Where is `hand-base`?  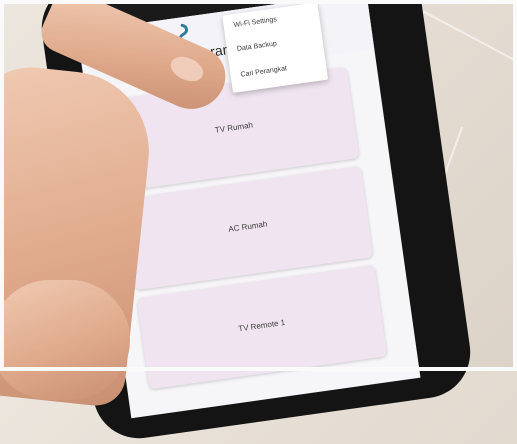
hand-base is located at coordinates (65, 340).